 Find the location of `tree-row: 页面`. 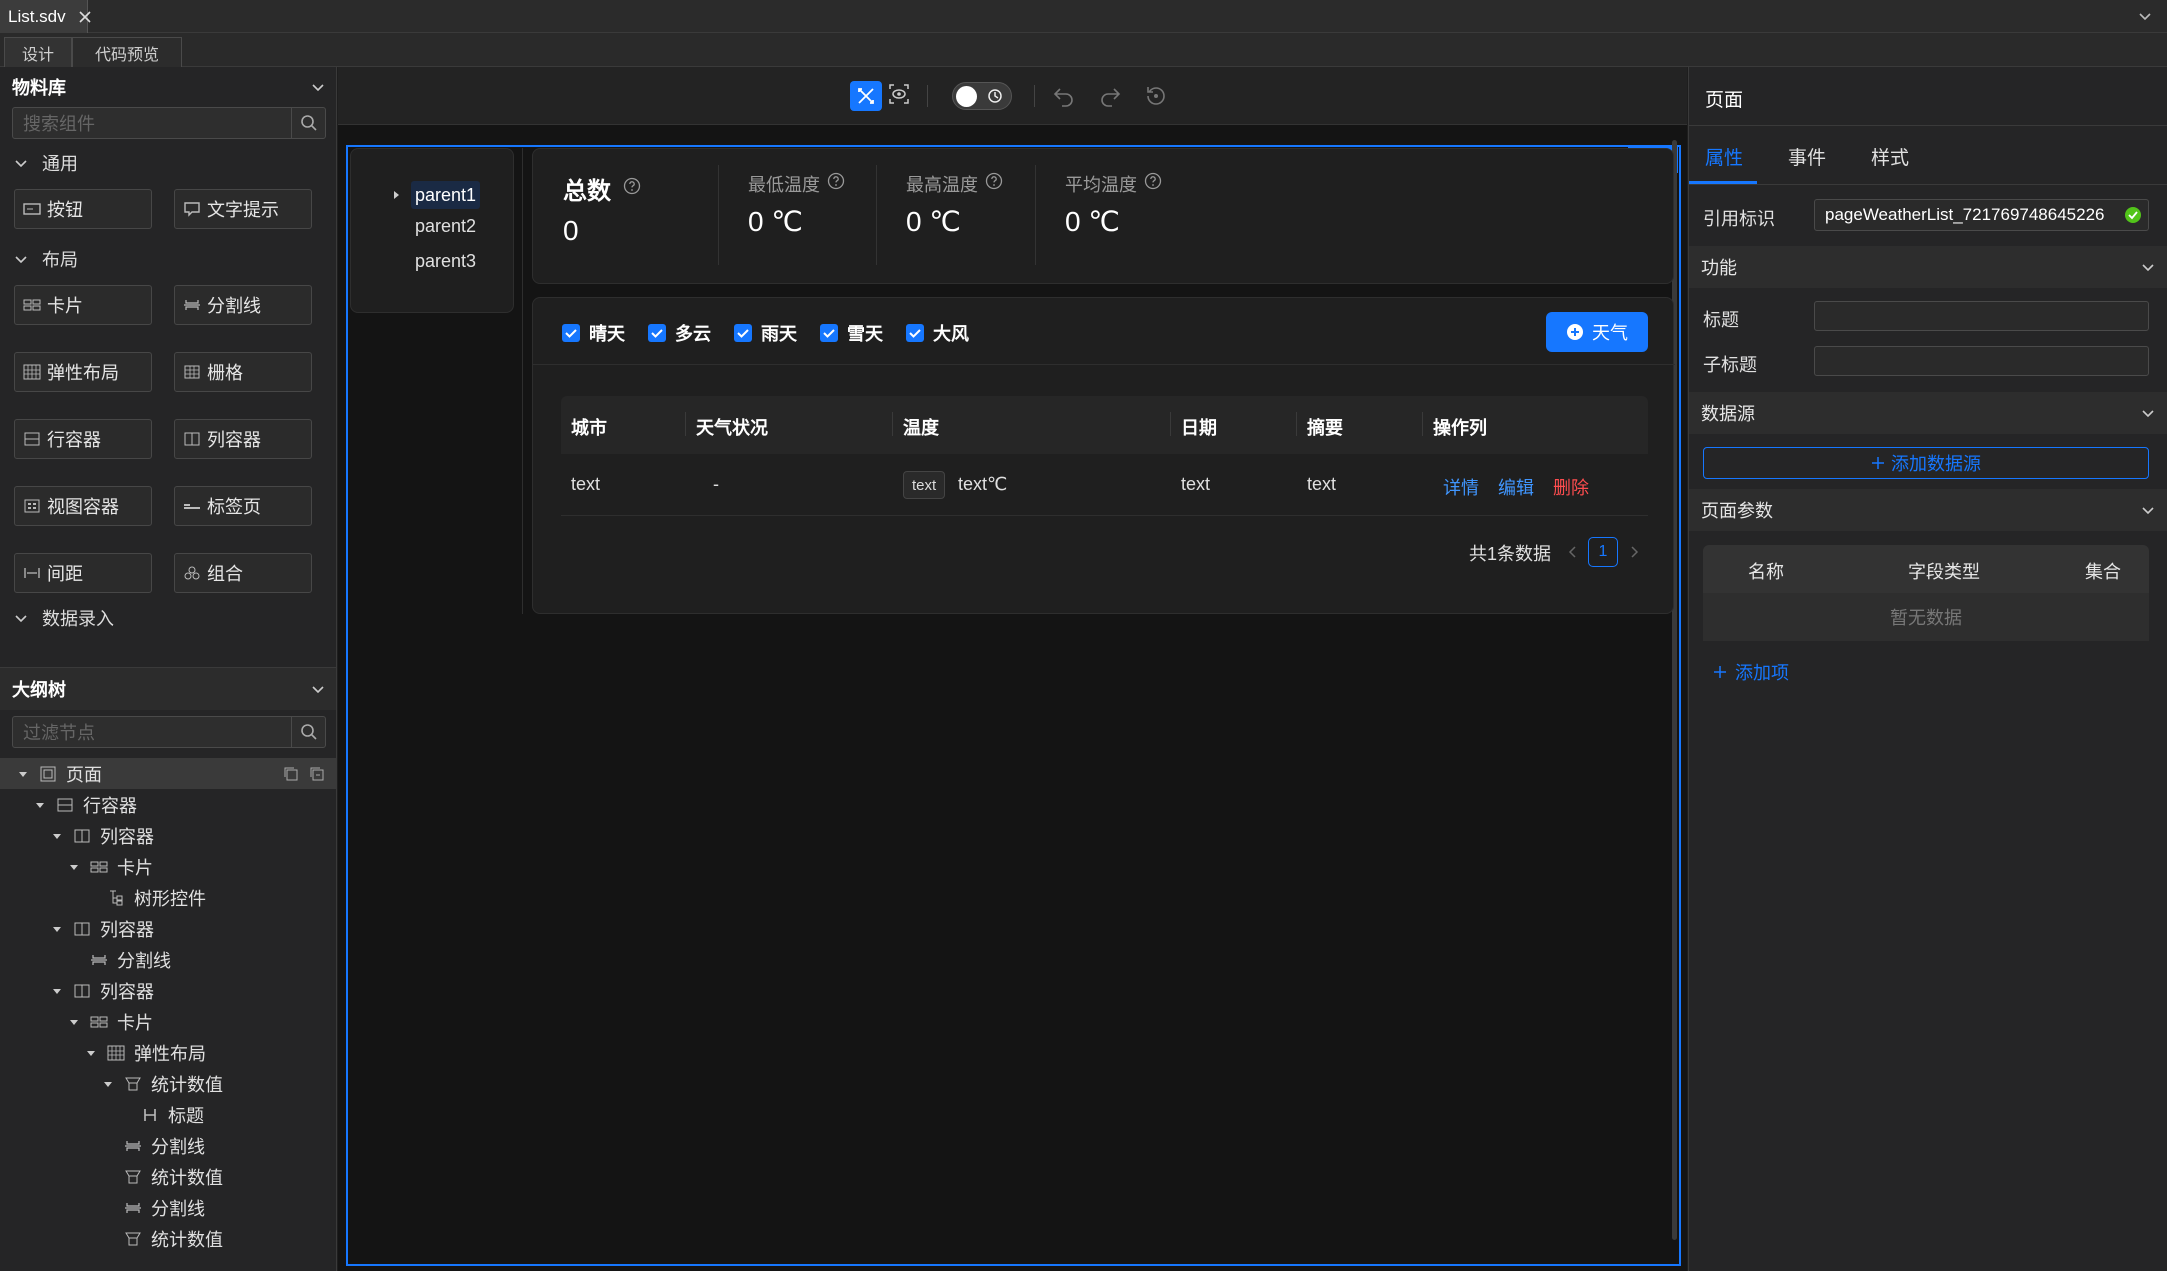

tree-row: 页面 is located at coordinates (168, 773).